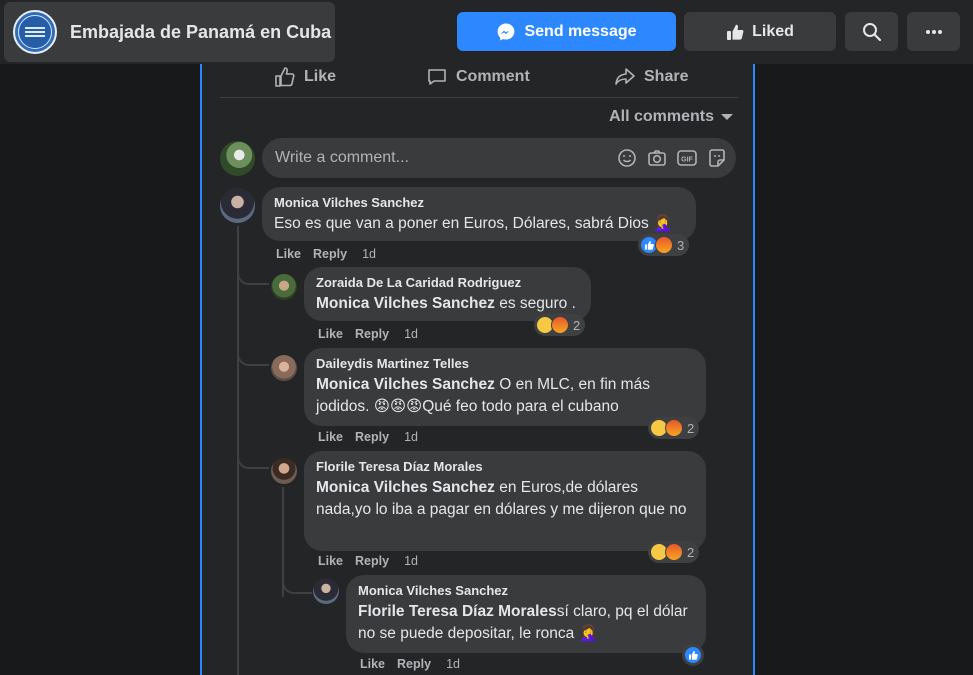 The height and width of the screenshot is (675, 973). What do you see at coordinates (447, 283) in the screenshot?
I see `comment-author: Zoraida De La Caridad Rodriguez` at bounding box center [447, 283].